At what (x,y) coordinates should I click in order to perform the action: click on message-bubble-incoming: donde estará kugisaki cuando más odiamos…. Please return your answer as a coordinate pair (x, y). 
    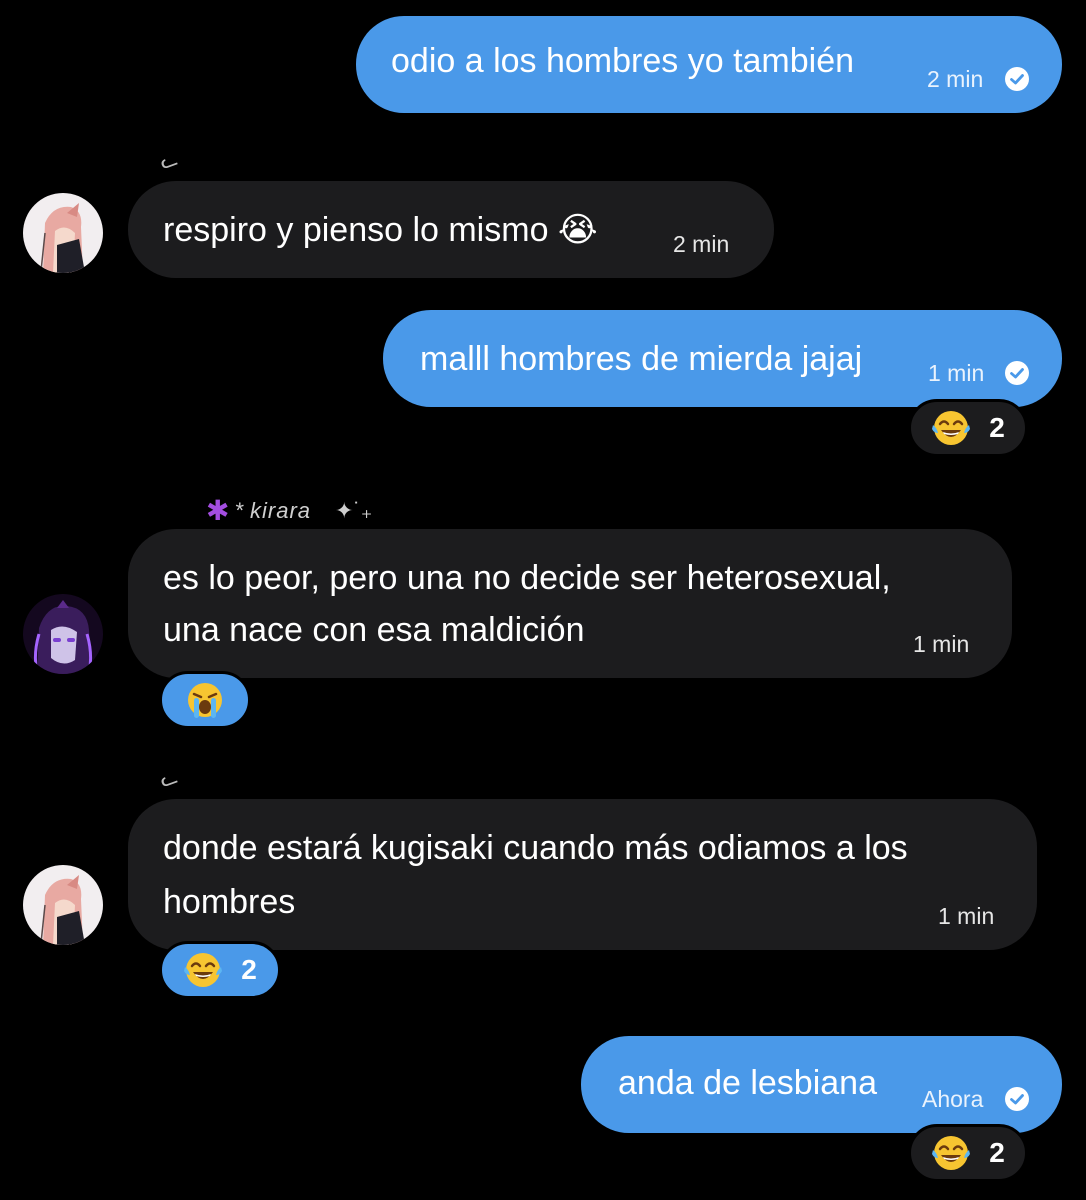
    Looking at the image, I should click on (582, 874).